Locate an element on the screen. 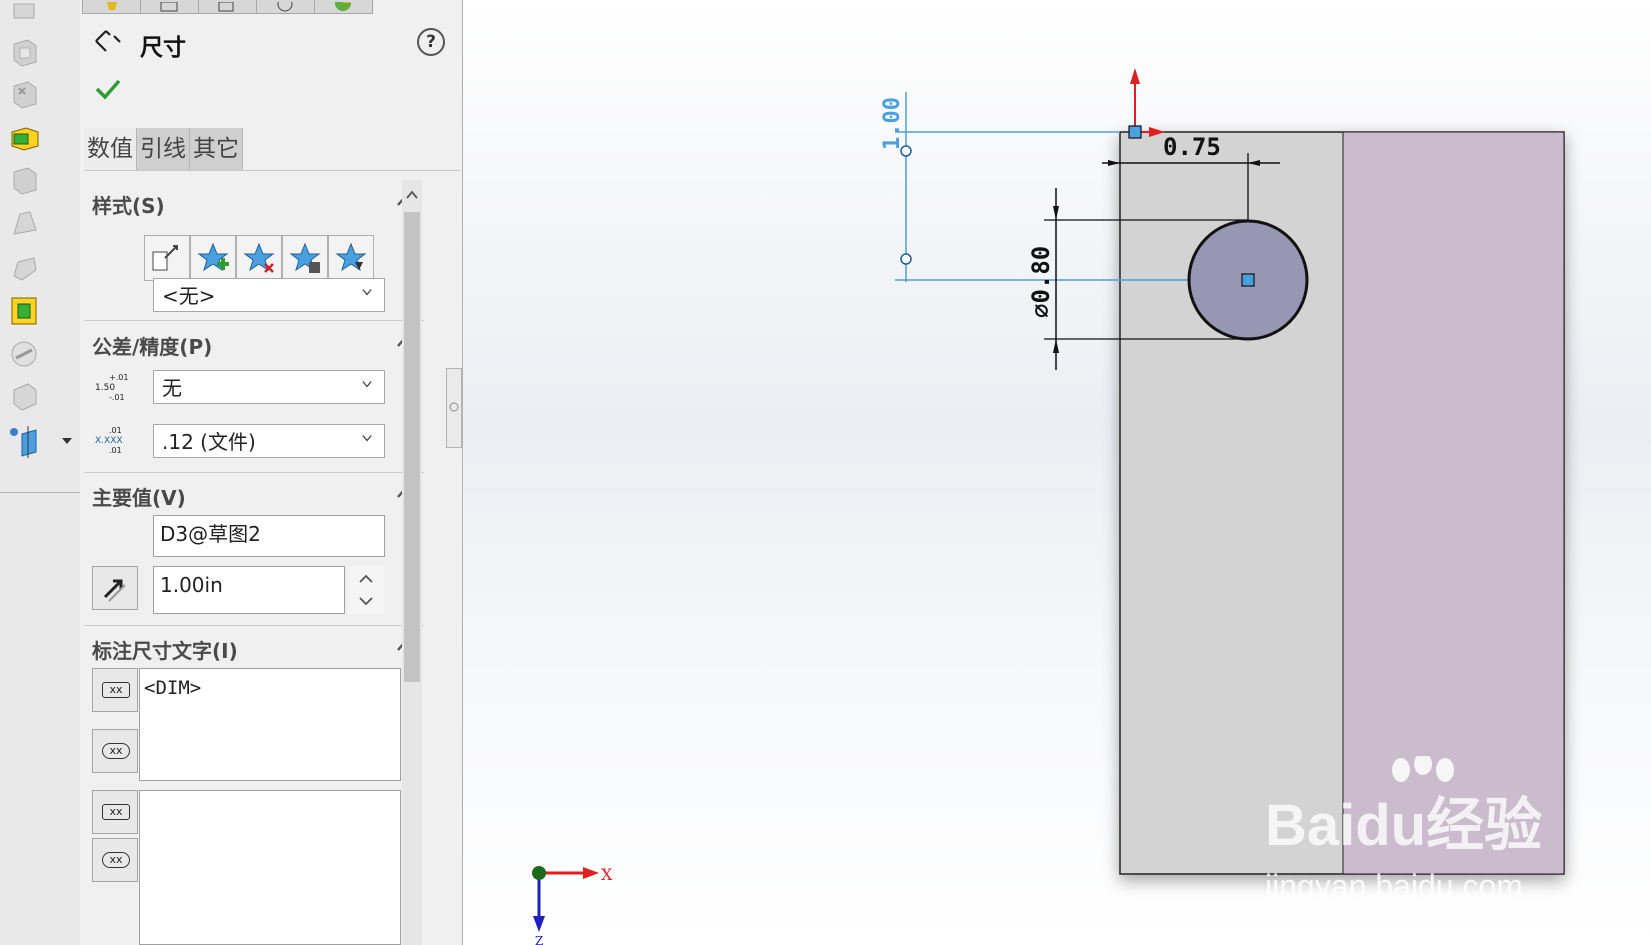 This screenshot has width=1651, height=945. dimxpert-icon is located at coordinates (285, 6).